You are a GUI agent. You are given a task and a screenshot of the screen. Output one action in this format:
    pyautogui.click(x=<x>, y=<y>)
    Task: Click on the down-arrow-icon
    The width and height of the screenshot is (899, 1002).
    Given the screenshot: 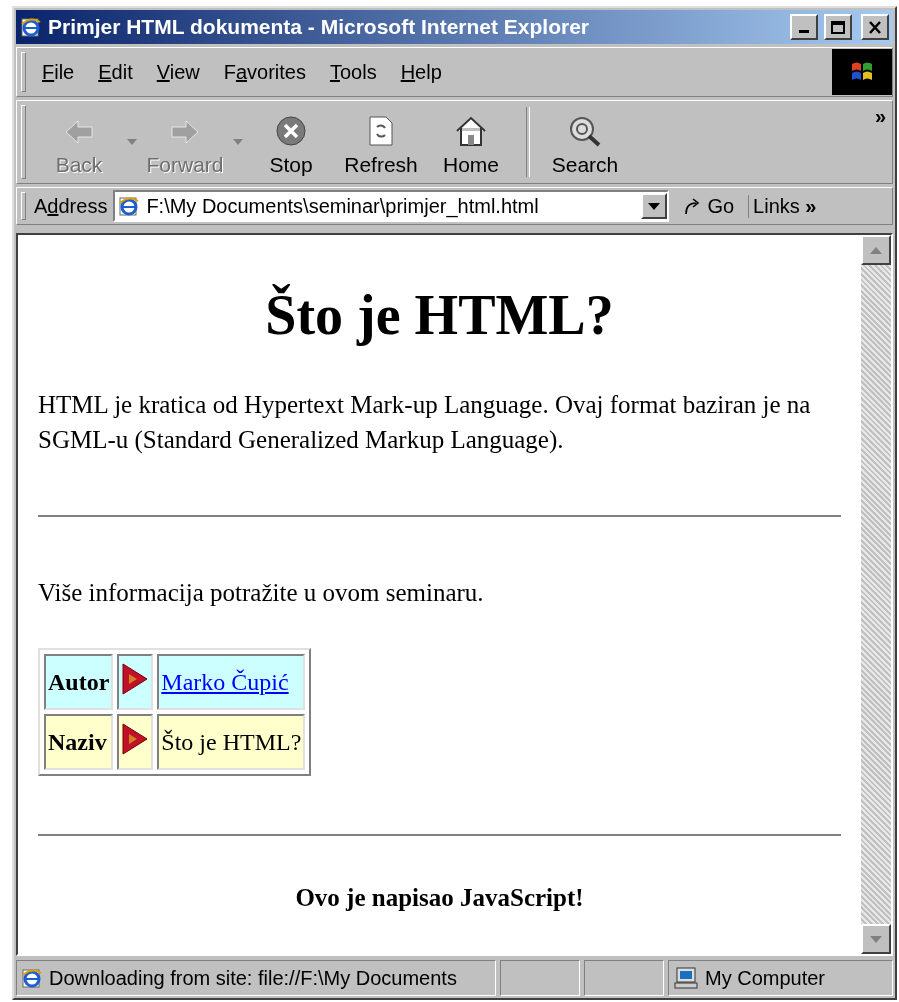 What is the action you would take?
    pyautogui.click(x=876, y=939)
    